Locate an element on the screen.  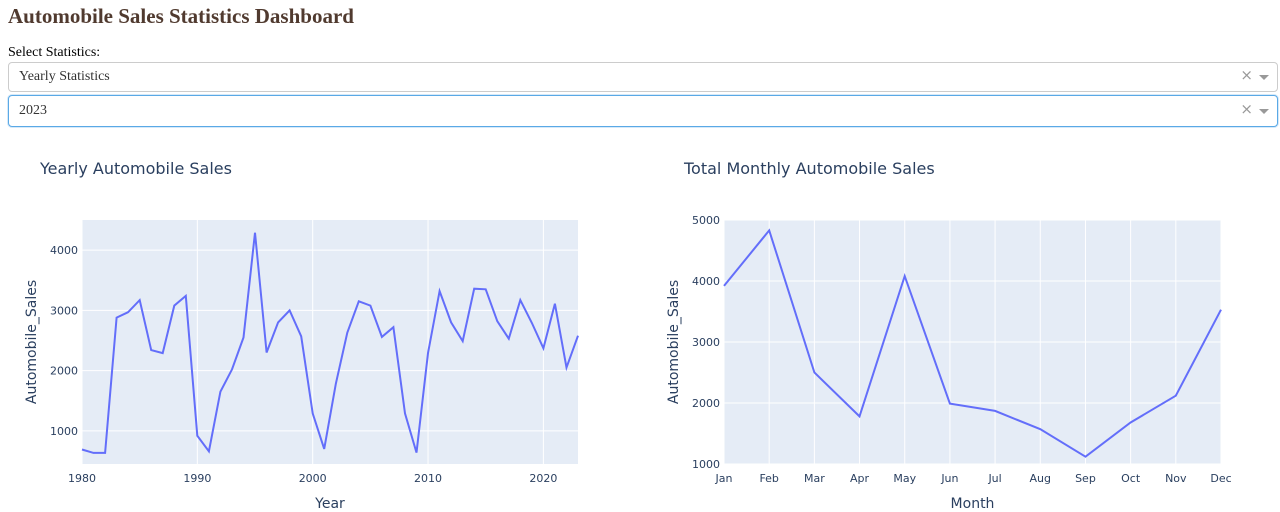
x-tick-label: 2020 is located at coordinates (543, 478).